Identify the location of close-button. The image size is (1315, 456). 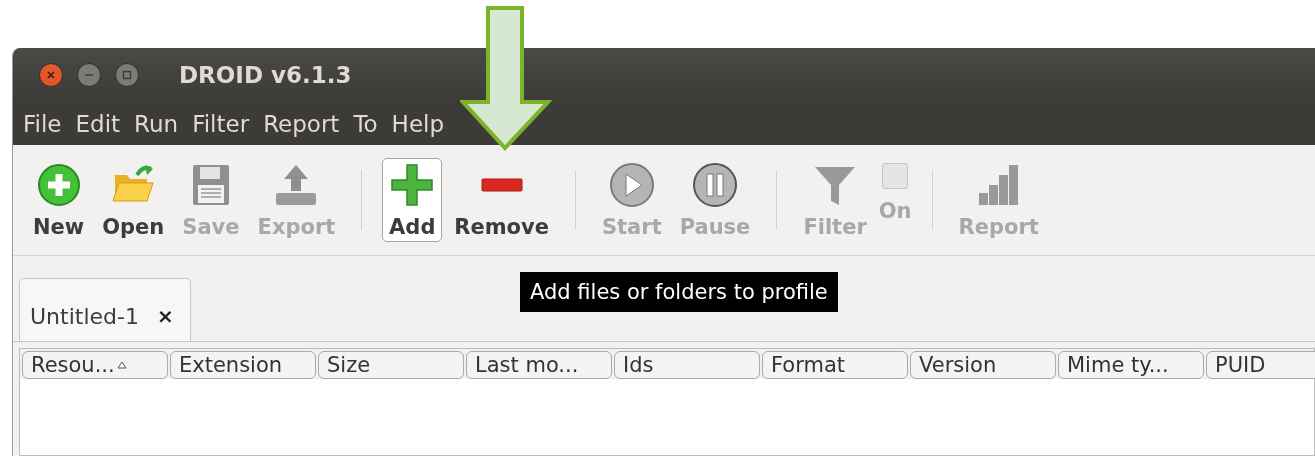
(51, 75).